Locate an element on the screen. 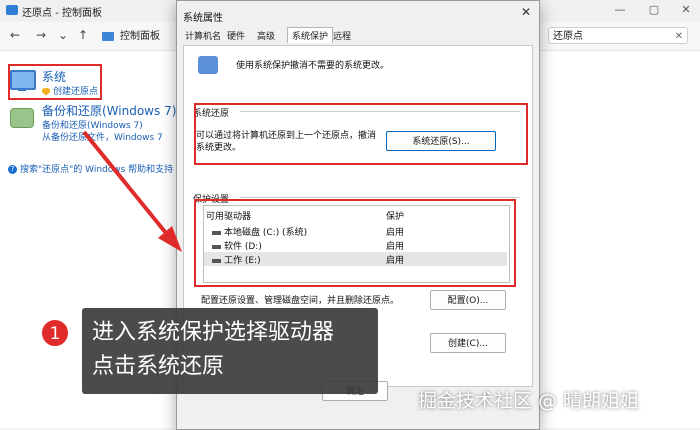  callout-line-1: 进入系统保护选择驱动器 is located at coordinates (213, 332).